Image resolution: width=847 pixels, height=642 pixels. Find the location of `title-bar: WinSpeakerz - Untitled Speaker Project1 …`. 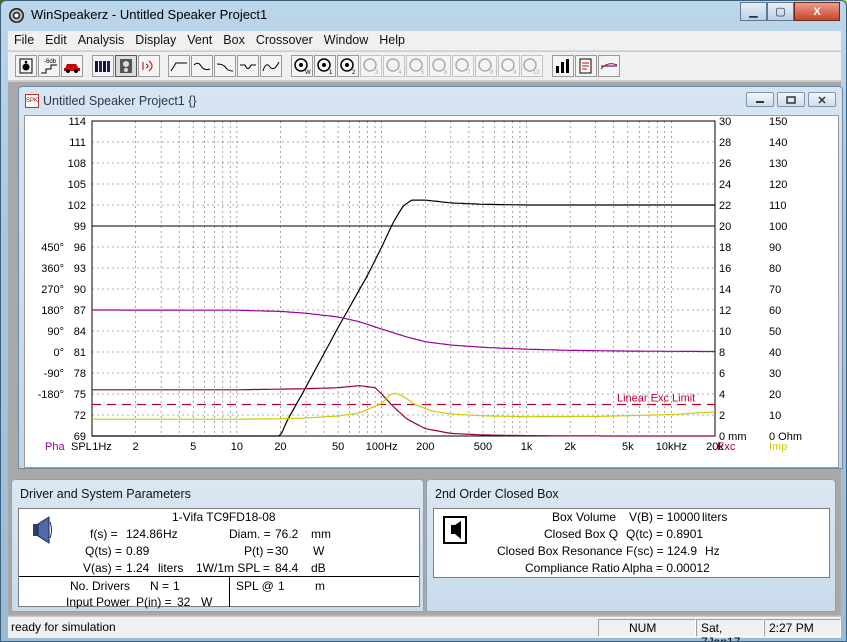

title-bar: WinSpeakerz - Untitled Speaker Project1 … is located at coordinates (423, 15).